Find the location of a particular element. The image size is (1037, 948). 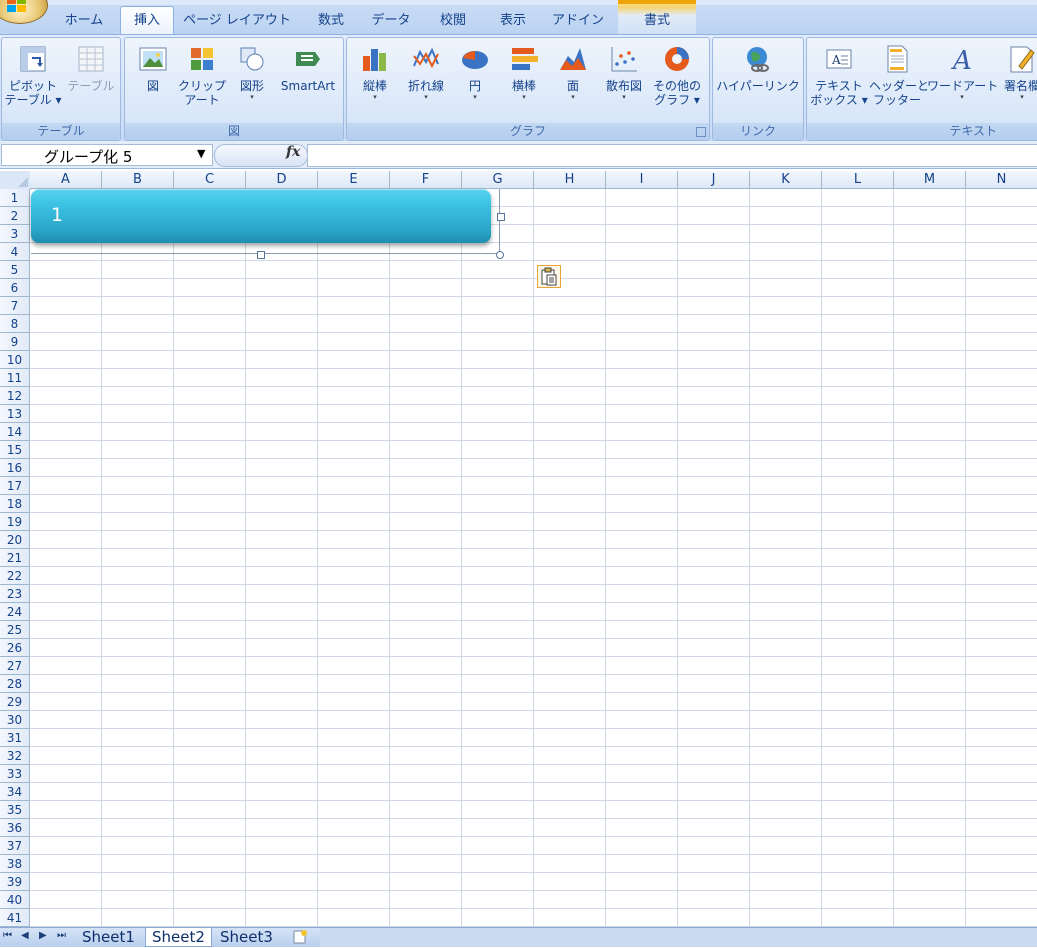

row-header: 32 is located at coordinates (15, 756).